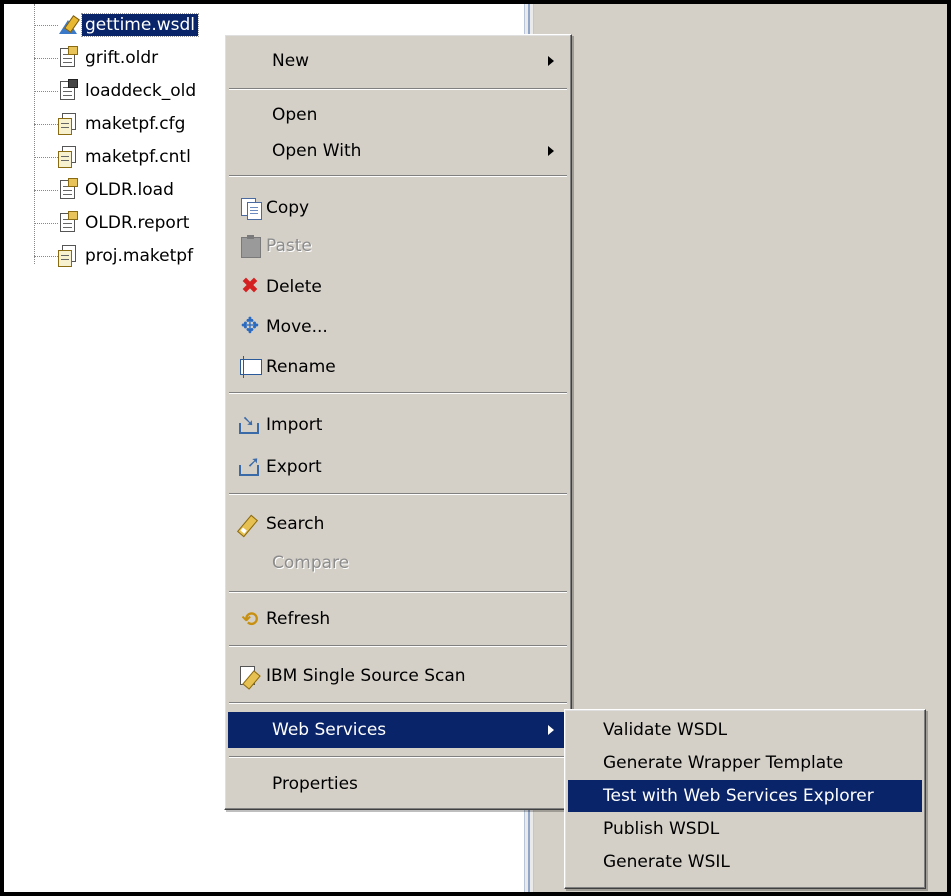 This screenshot has width=951, height=896. I want to click on tree-item-oldr-report: OLDR.report, so click(113, 223).